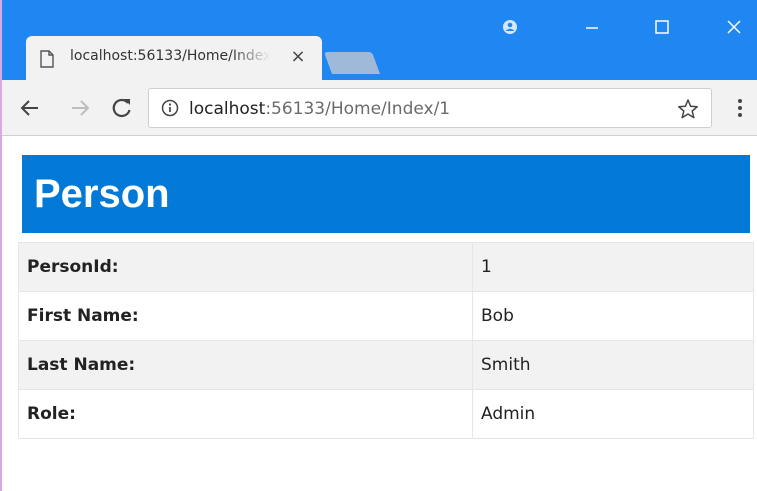  I want to click on table-row: Role: Admin, so click(386, 414).